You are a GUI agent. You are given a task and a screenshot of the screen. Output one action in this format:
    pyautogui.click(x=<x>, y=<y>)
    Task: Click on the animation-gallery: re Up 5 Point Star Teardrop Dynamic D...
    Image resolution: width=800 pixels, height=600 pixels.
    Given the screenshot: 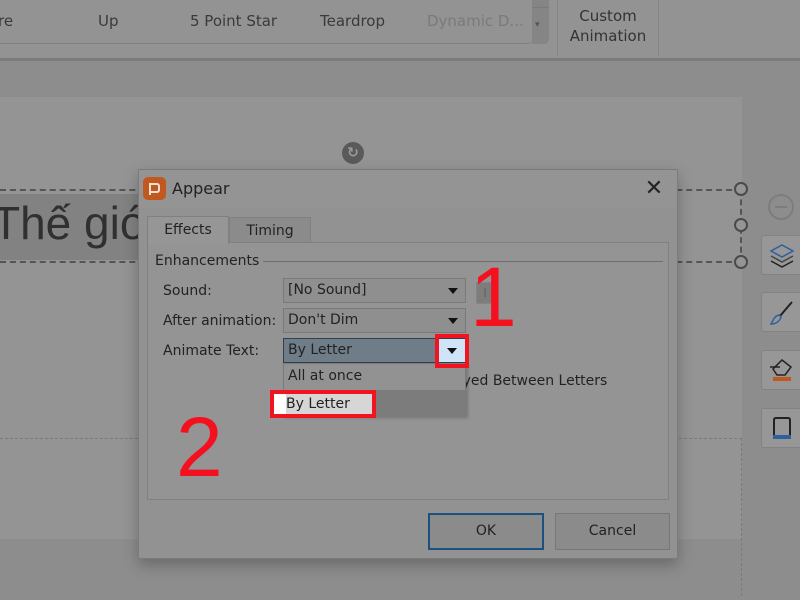 What is the action you would take?
    pyautogui.click(x=266, y=22)
    